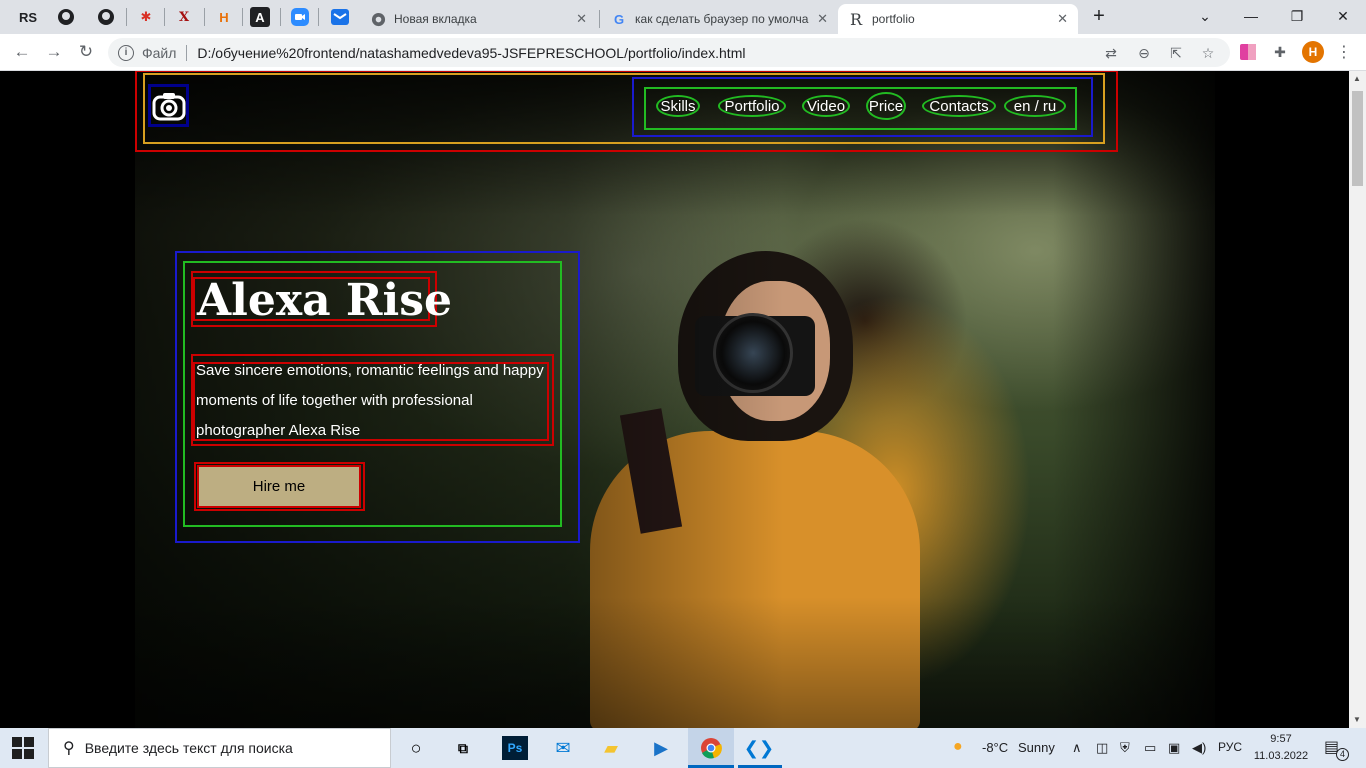 This screenshot has height=768, width=1366. I want to click on tray-monitor-icon: ▣, so click(1174, 748).